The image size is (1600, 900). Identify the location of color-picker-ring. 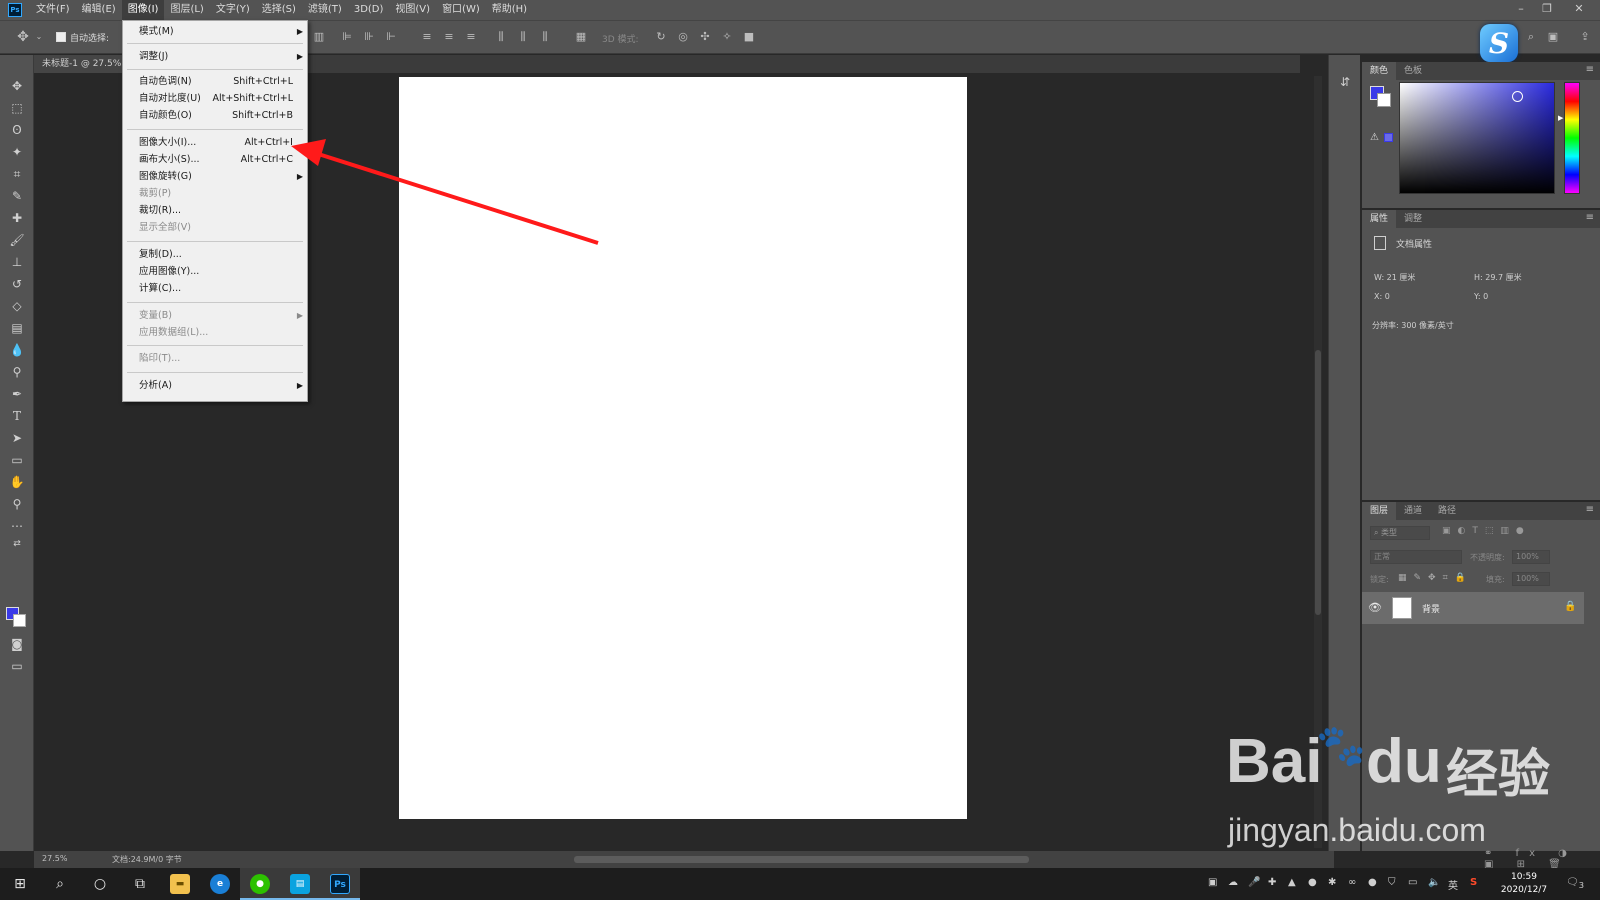
(1517, 96).